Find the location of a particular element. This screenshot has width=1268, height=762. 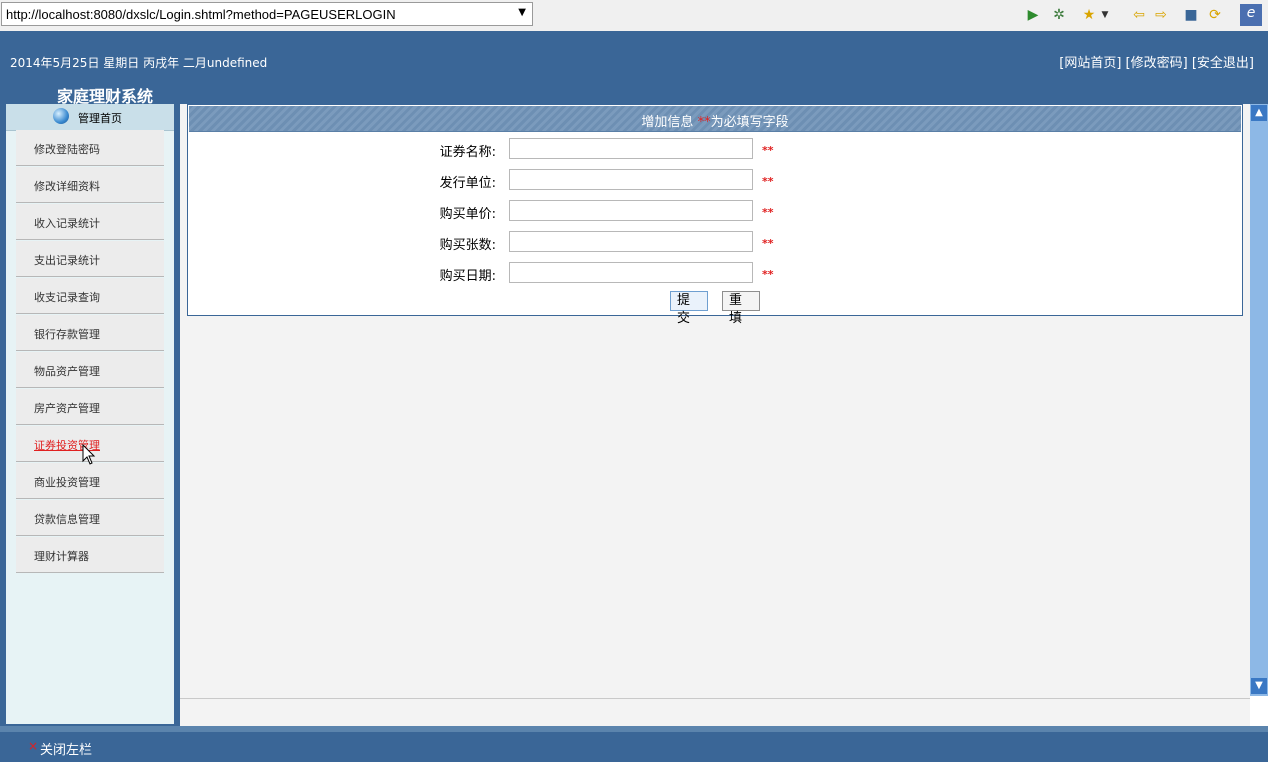

stop-icon: ■ is located at coordinates (1191, 15).